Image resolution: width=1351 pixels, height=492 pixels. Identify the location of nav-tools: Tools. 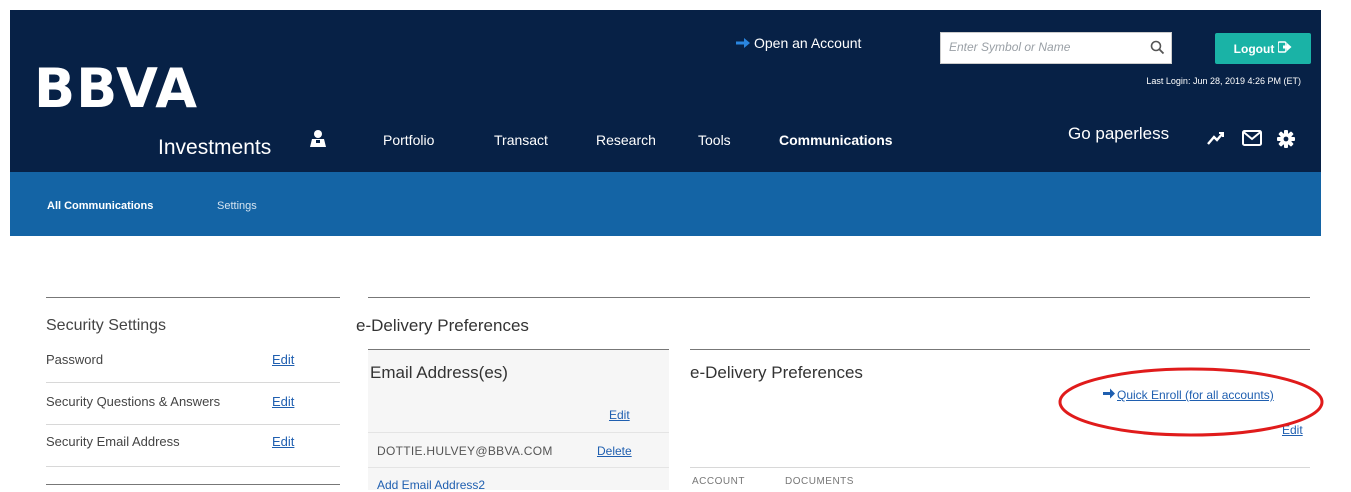
(714, 140).